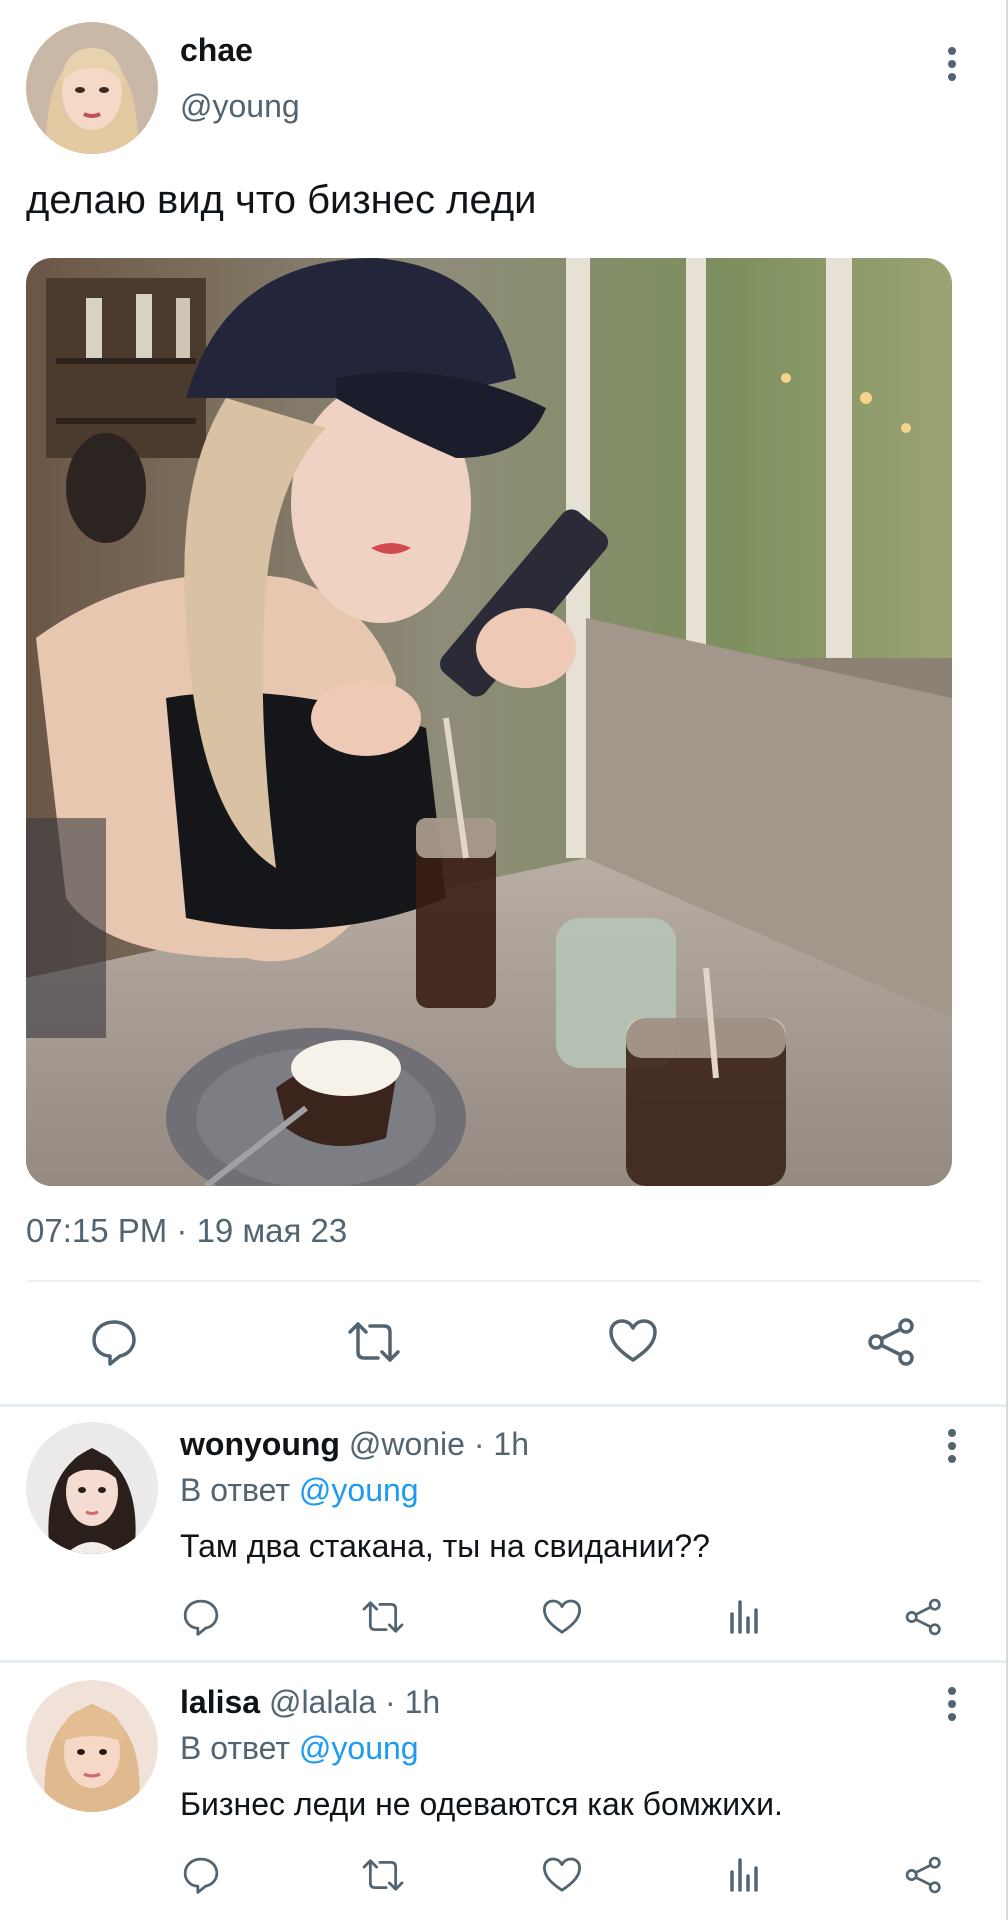 The image size is (1008, 1920). I want to click on author-name: wonyoung, so click(260, 1444).